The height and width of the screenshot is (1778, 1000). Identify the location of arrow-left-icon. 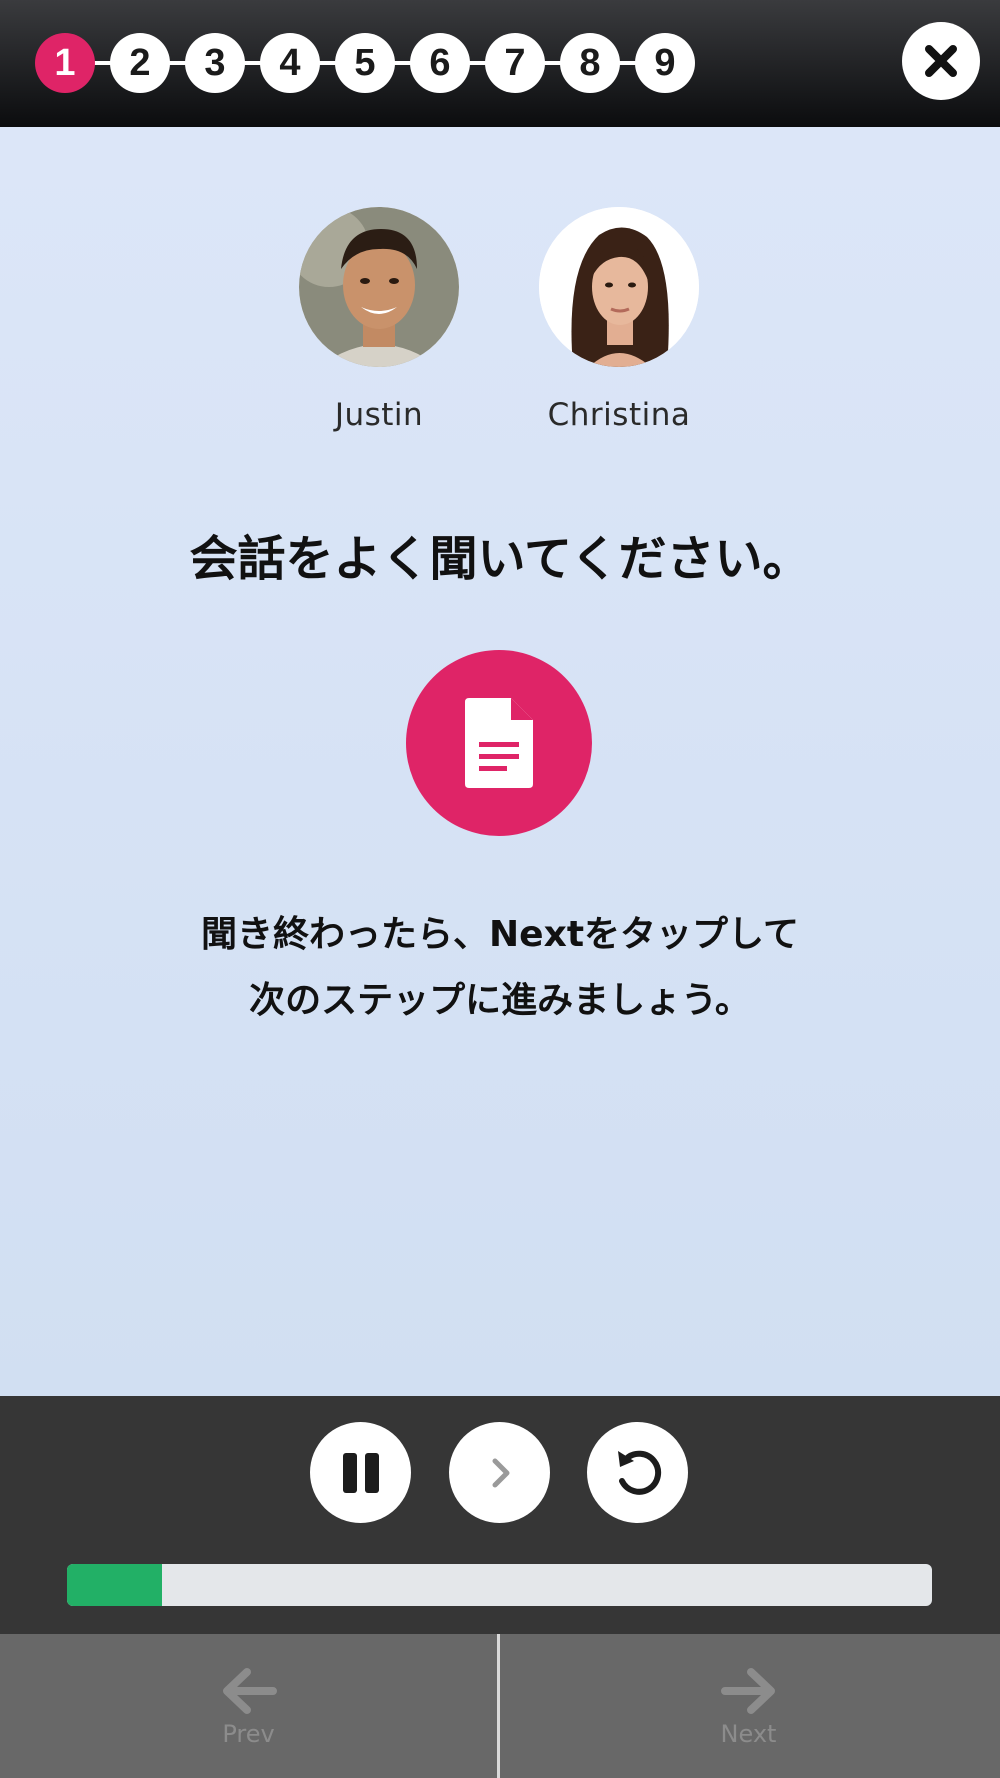
(249, 1691).